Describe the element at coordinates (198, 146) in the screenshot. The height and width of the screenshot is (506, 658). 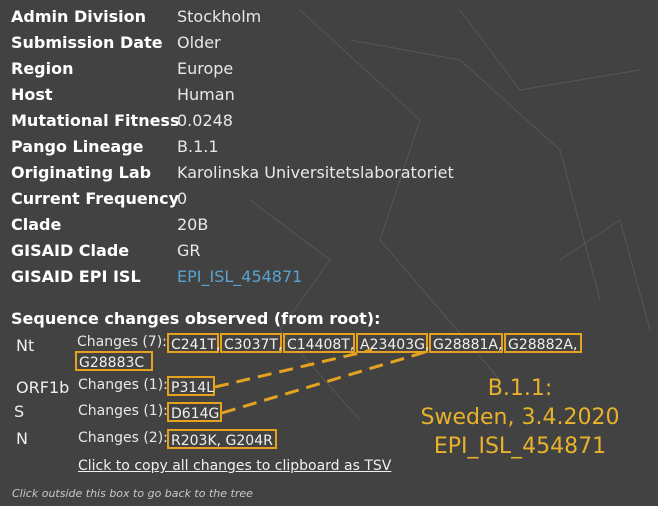
I see `info-value: B.1.1` at that location.